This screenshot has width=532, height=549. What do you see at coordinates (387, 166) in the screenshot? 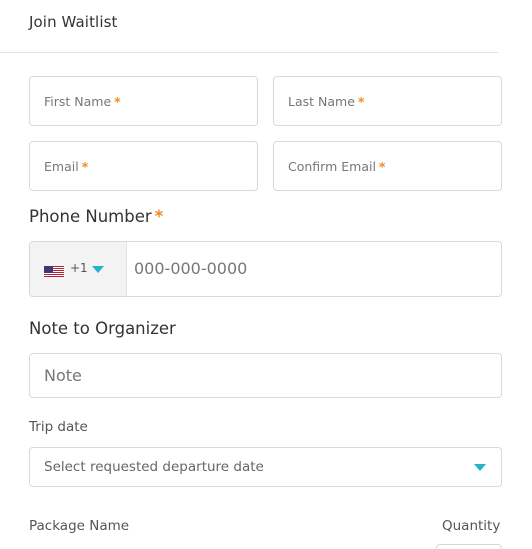
I see `confirm-email-field: Confirm Email *` at bounding box center [387, 166].